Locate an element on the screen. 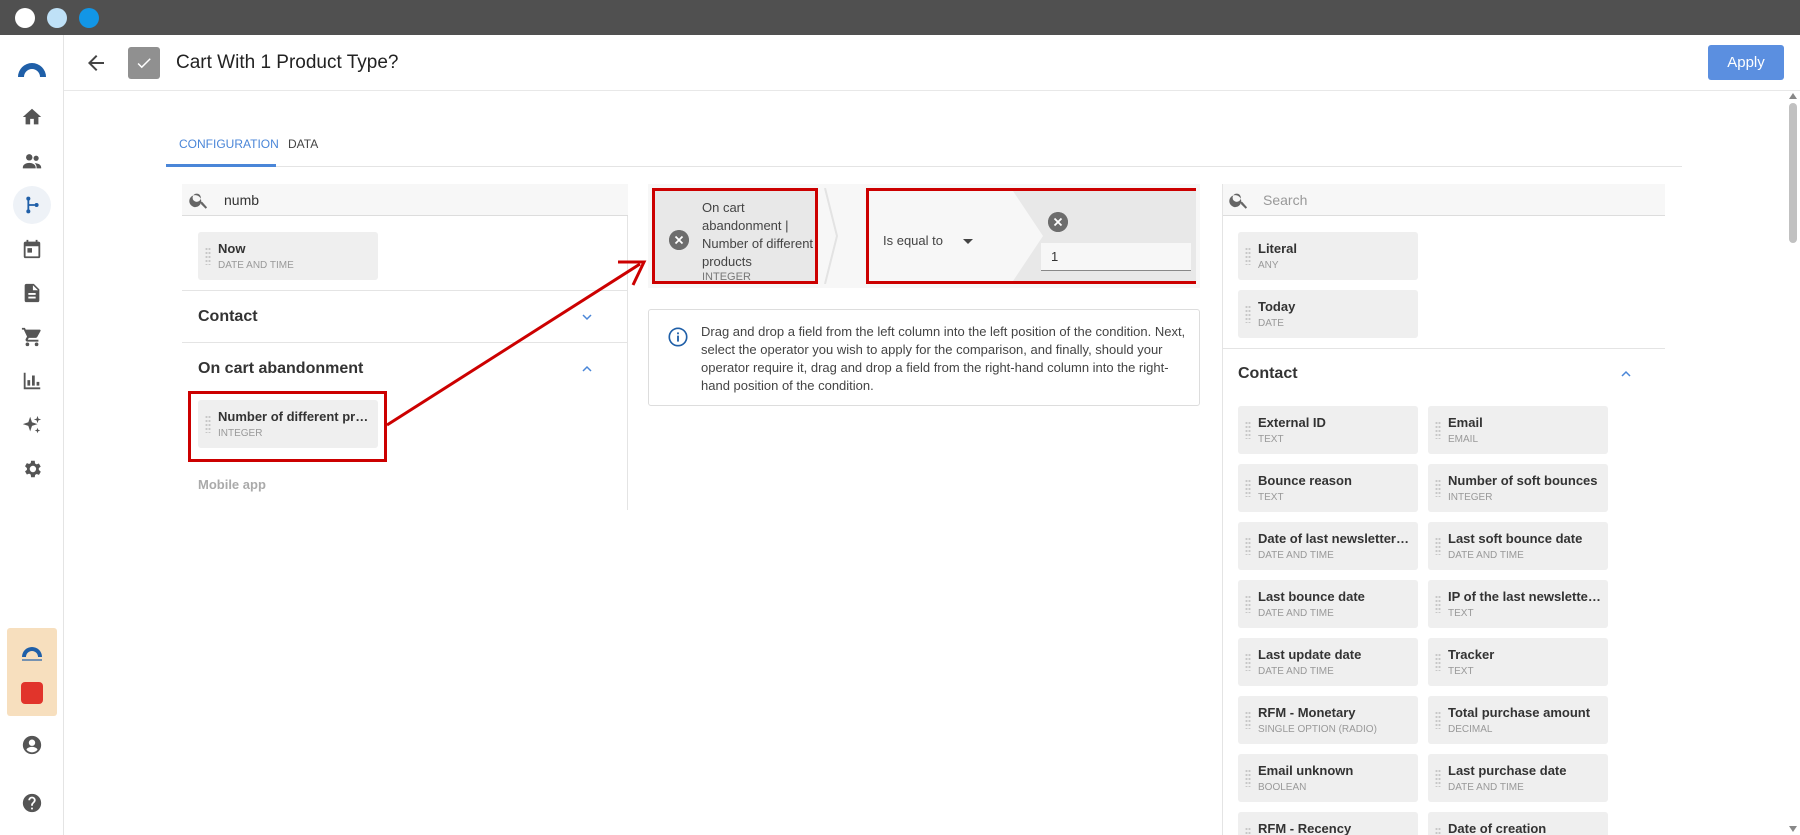  home-icon is located at coordinates (32, 117).